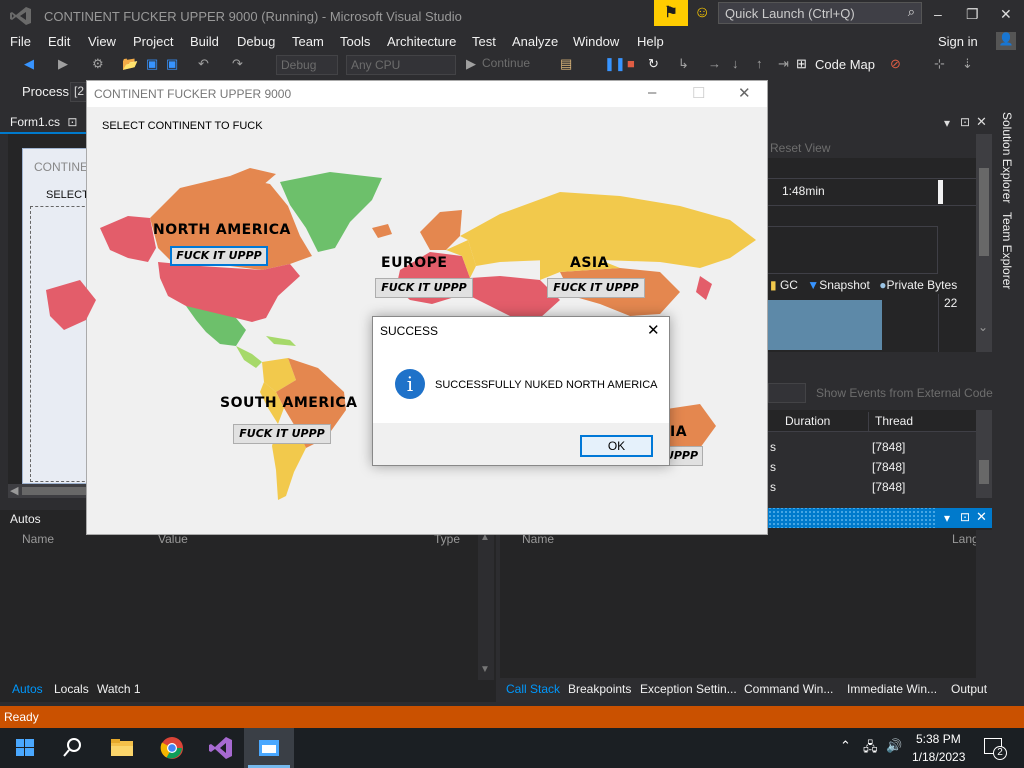 The width and height of the screenshot is (1024, 768). Describe the element at coordinates (237, 64) in the screenshot. I see `redo-icon: ↷` at that location.